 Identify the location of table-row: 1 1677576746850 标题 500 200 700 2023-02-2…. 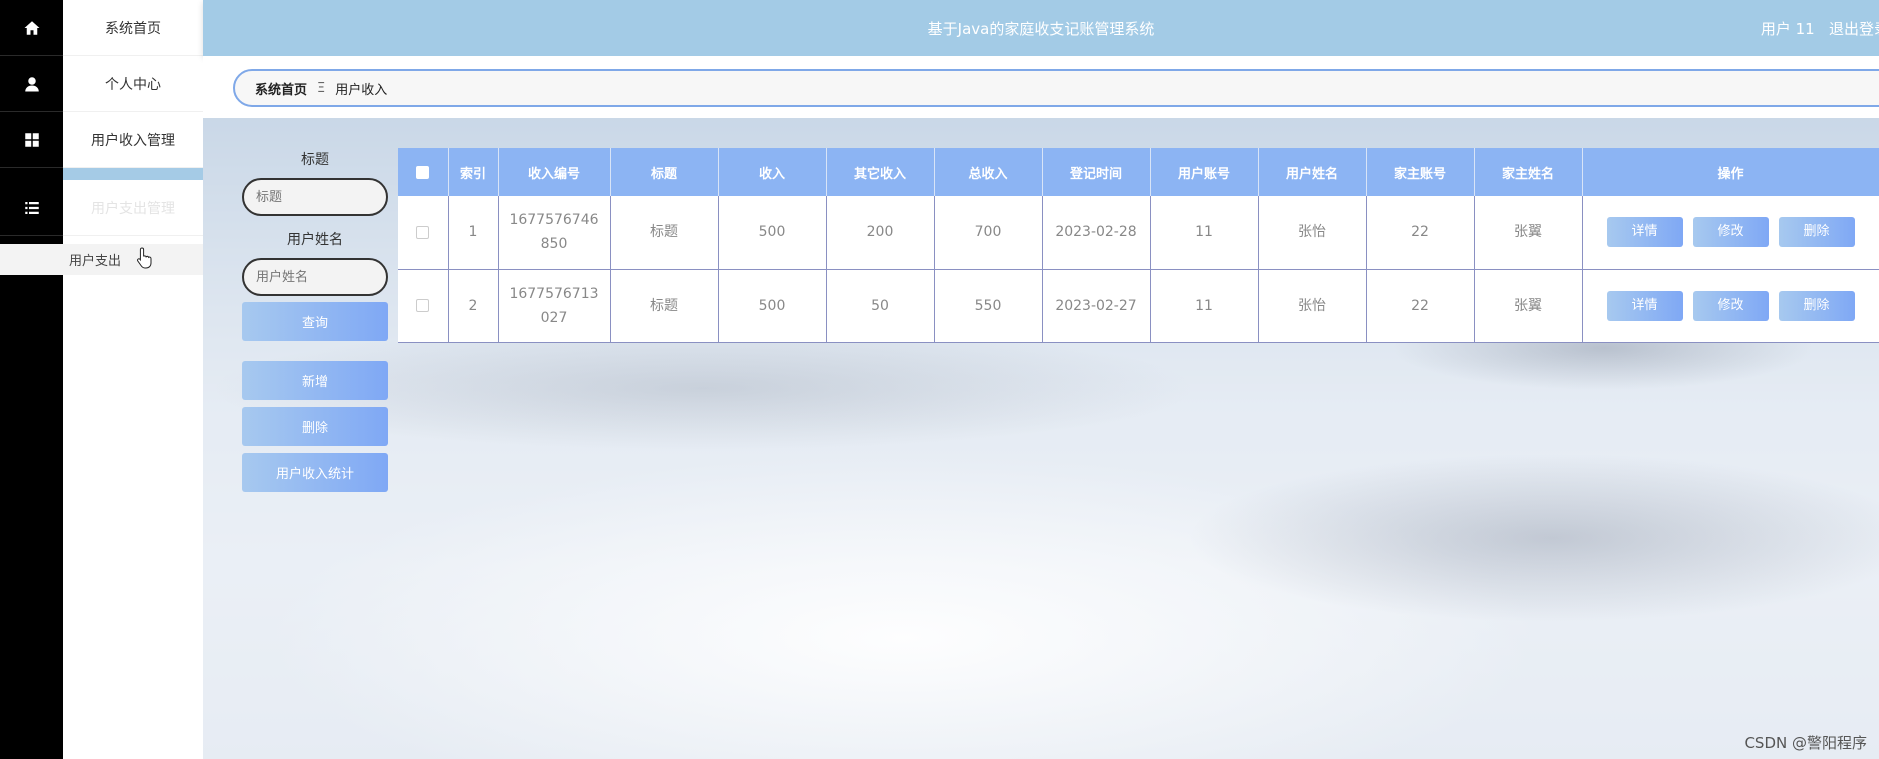
(1138, 233).